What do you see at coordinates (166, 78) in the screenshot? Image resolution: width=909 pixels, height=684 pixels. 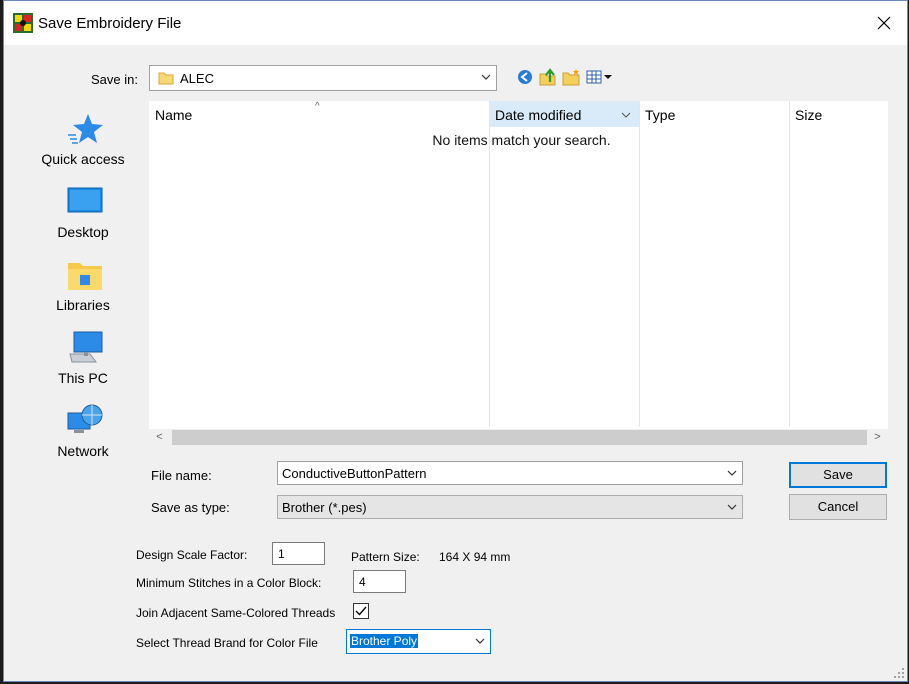 I see `folder-icon` at bounding box center [166, 78].